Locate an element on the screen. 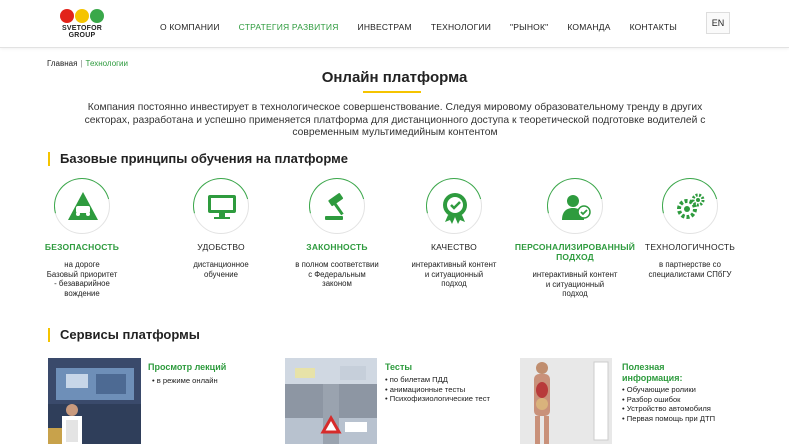 This screenshot has height=444, width=789. nav-item-team: КОМАНДА is located at coordinates (588, 27).